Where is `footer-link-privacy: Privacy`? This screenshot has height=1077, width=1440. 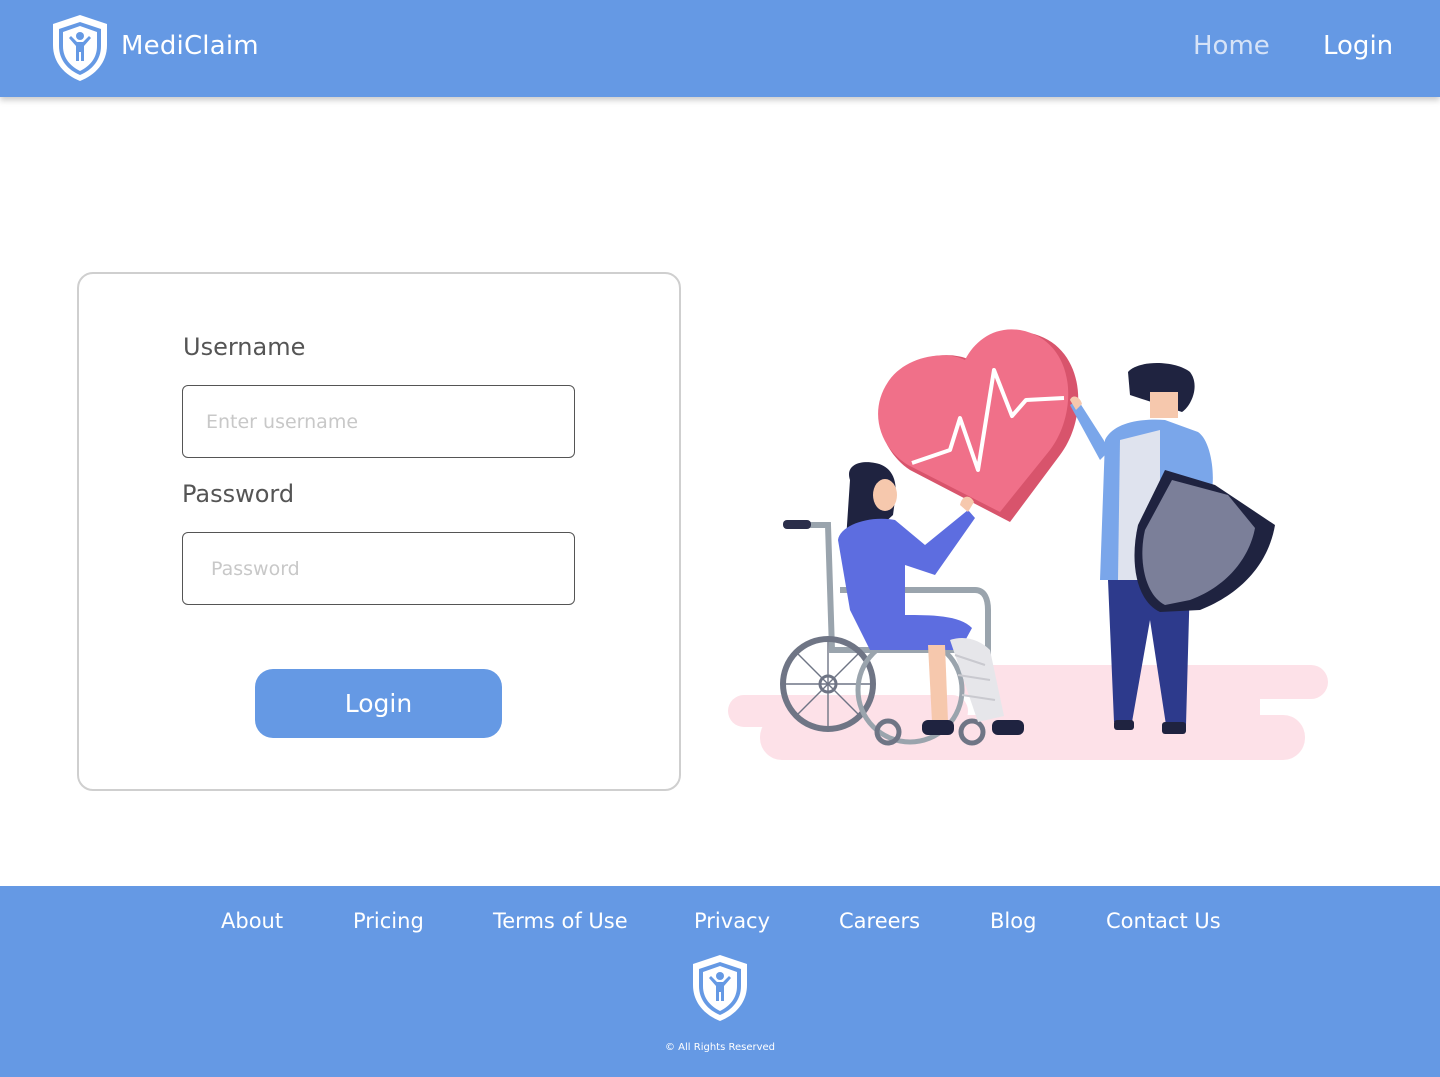 footer-link-privacy: Privacy is located at coordinates (732, 921).